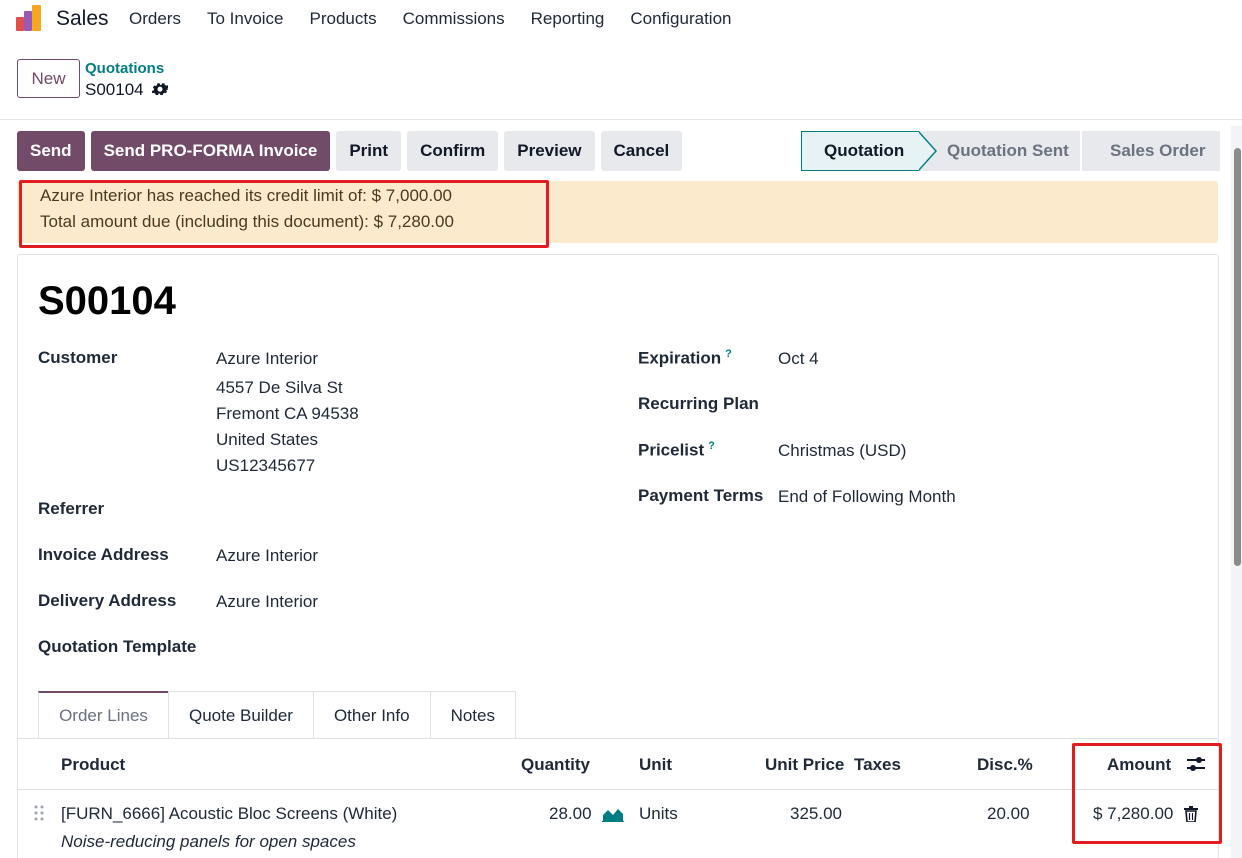 The image size is (1242, 858). Describe the element at coordinates (114, 89) in the screenshot. I see `record-name: S00104` at that location.